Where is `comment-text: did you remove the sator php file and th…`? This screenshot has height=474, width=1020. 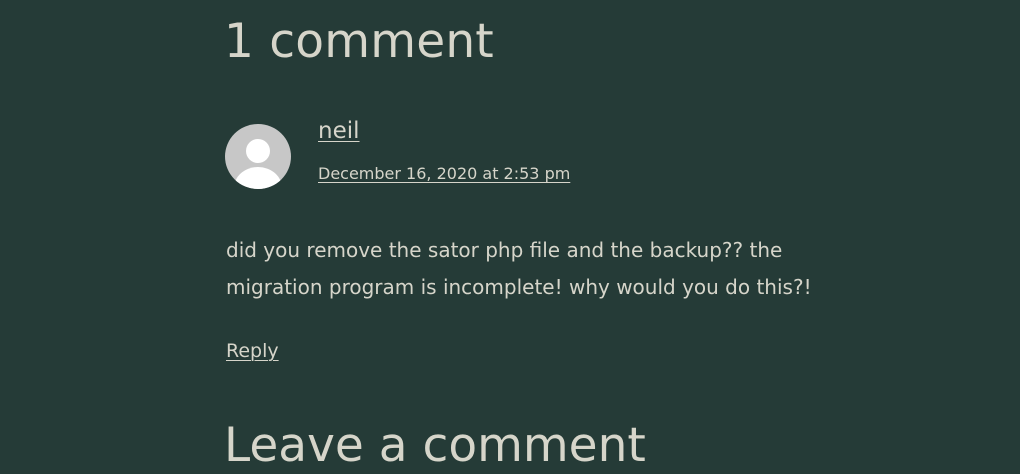
comment-text: did you remove the sator php file and th… is located at coordinates (519, 268).